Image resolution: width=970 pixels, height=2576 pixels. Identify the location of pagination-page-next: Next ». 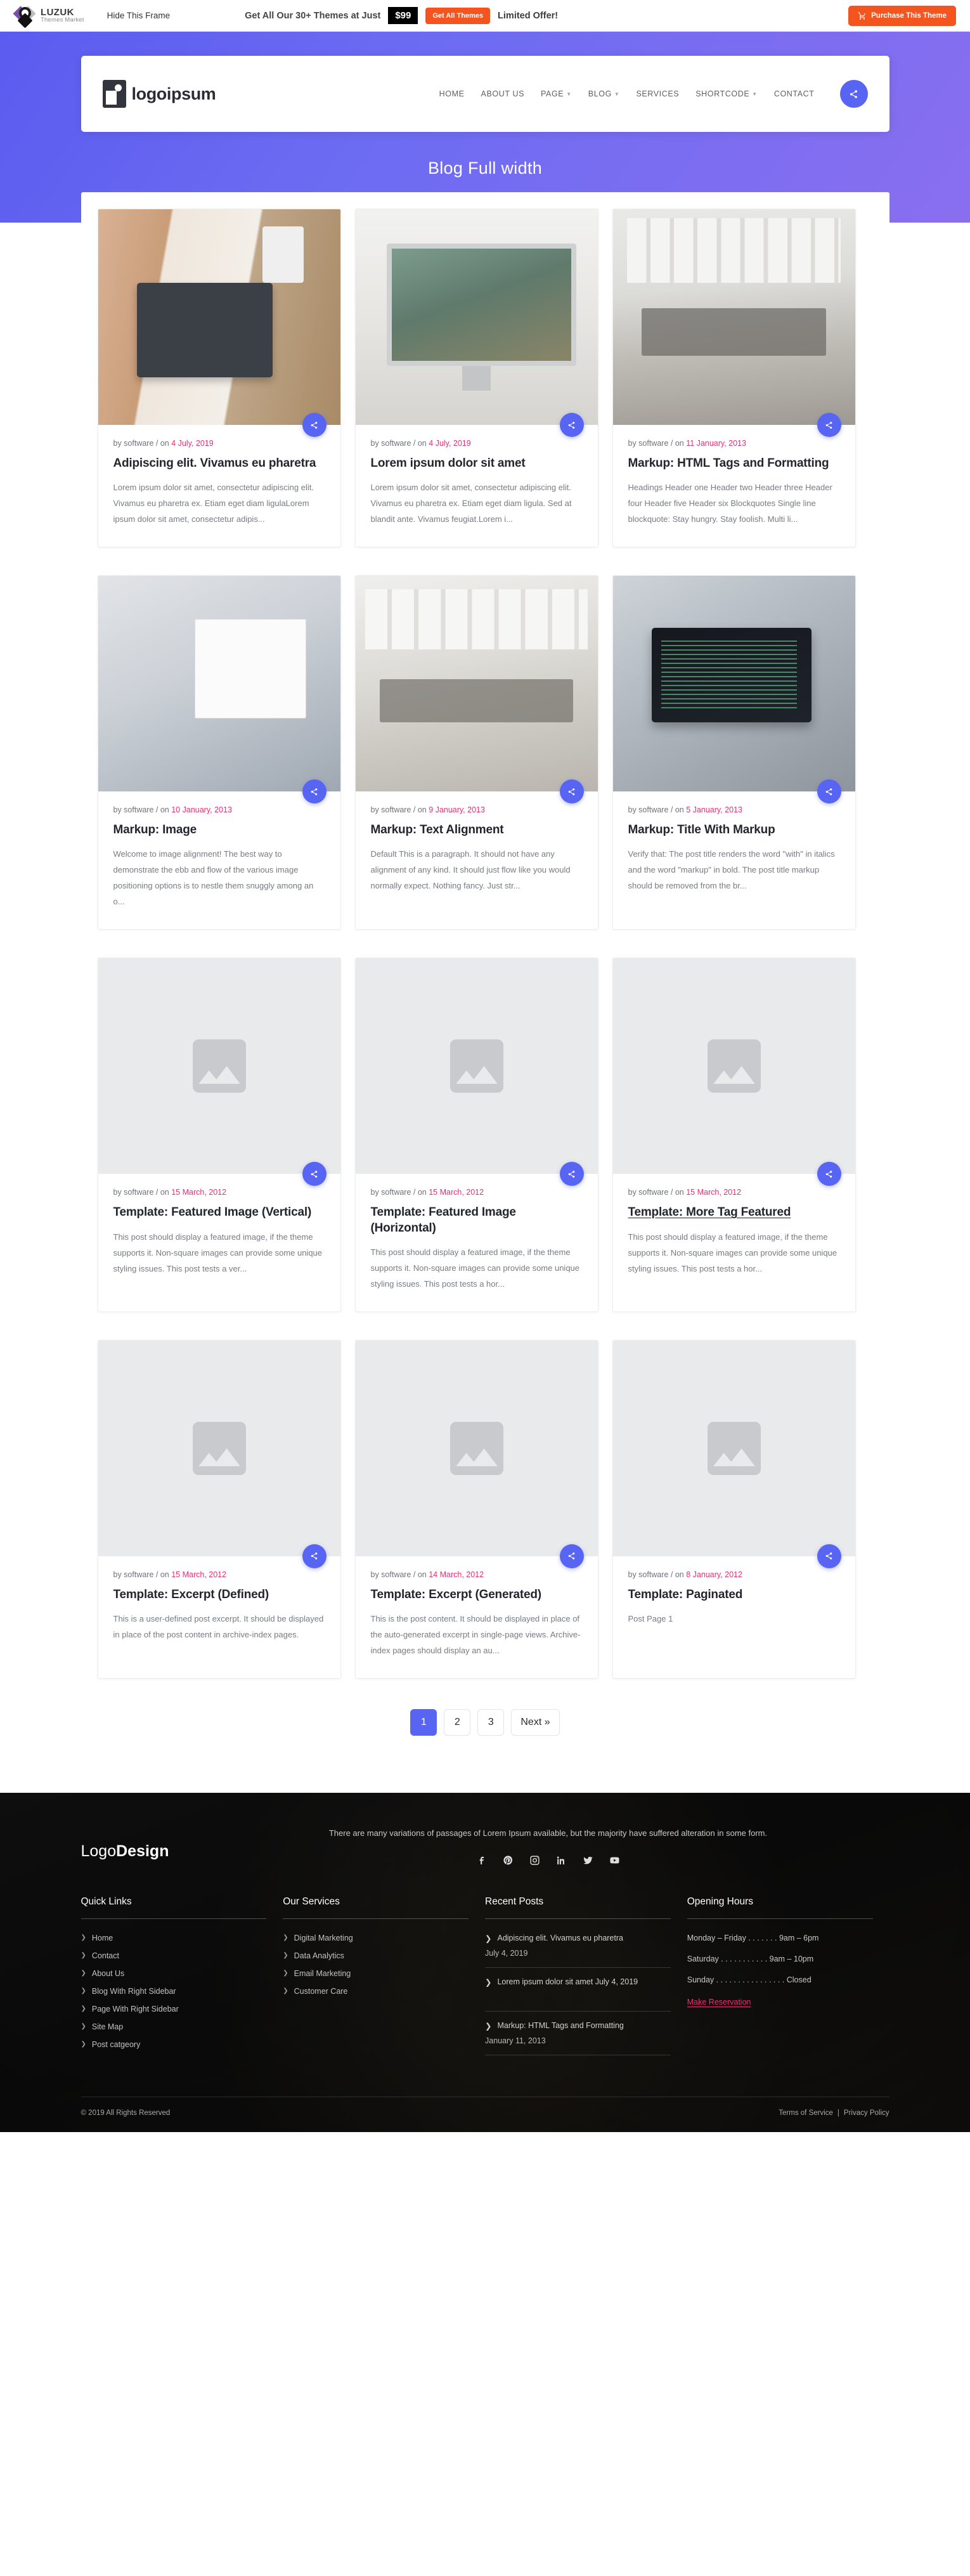
(535, 1722).